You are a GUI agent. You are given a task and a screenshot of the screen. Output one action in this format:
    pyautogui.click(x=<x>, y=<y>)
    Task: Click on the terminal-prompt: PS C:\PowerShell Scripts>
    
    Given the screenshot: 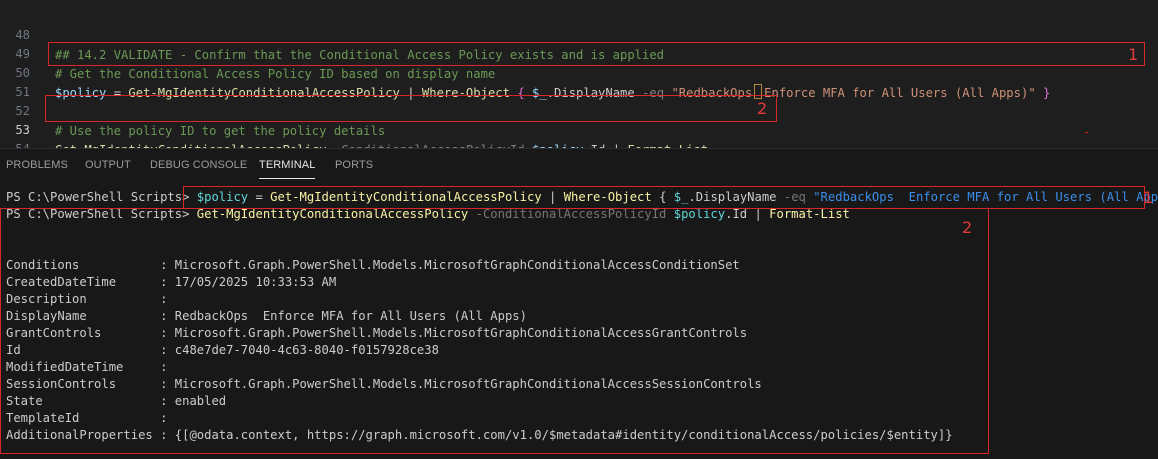 What is the action you would take?
    pyautogui.click(x=98, y=197)
    